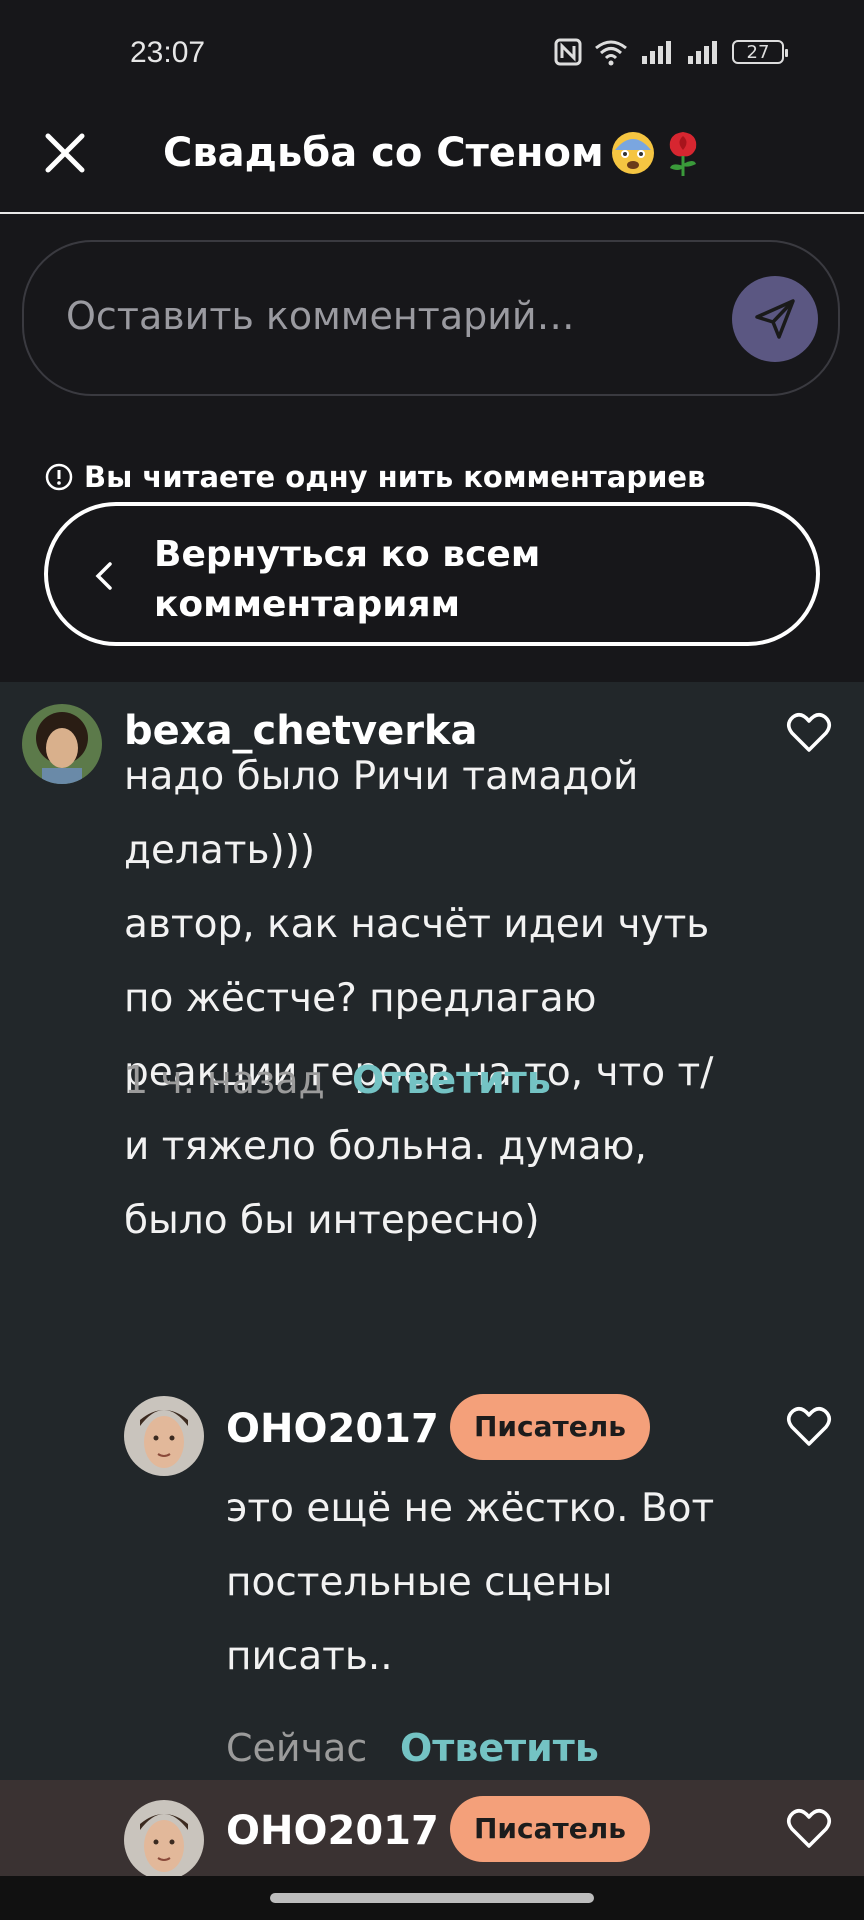 Image resolution: width=864 pixels, height=1920 pixels. I want to click on send-icon, so click(775, 319).